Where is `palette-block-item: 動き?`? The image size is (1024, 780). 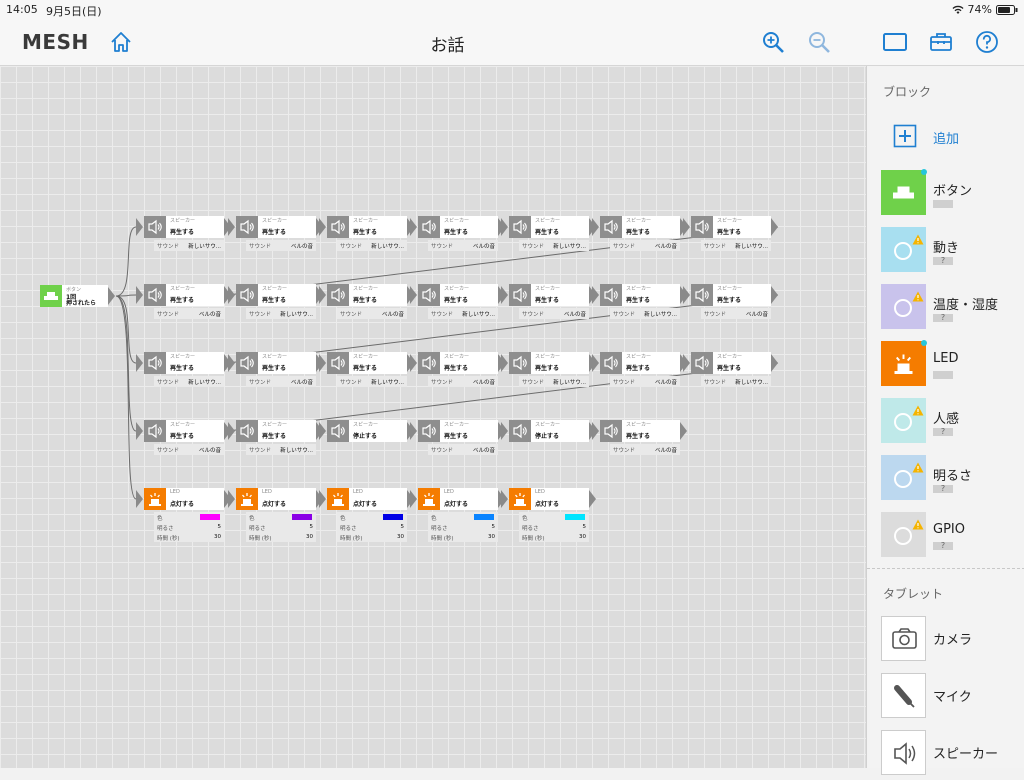
palette-block-item: 動き? is located at coordinates (951, 250).